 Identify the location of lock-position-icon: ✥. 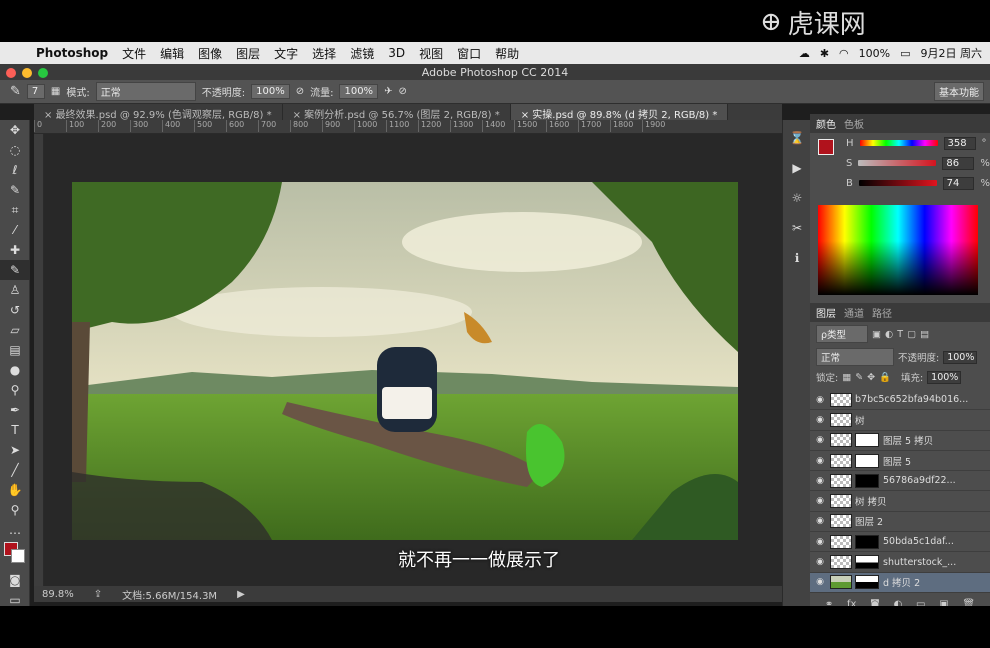
(871, 377).